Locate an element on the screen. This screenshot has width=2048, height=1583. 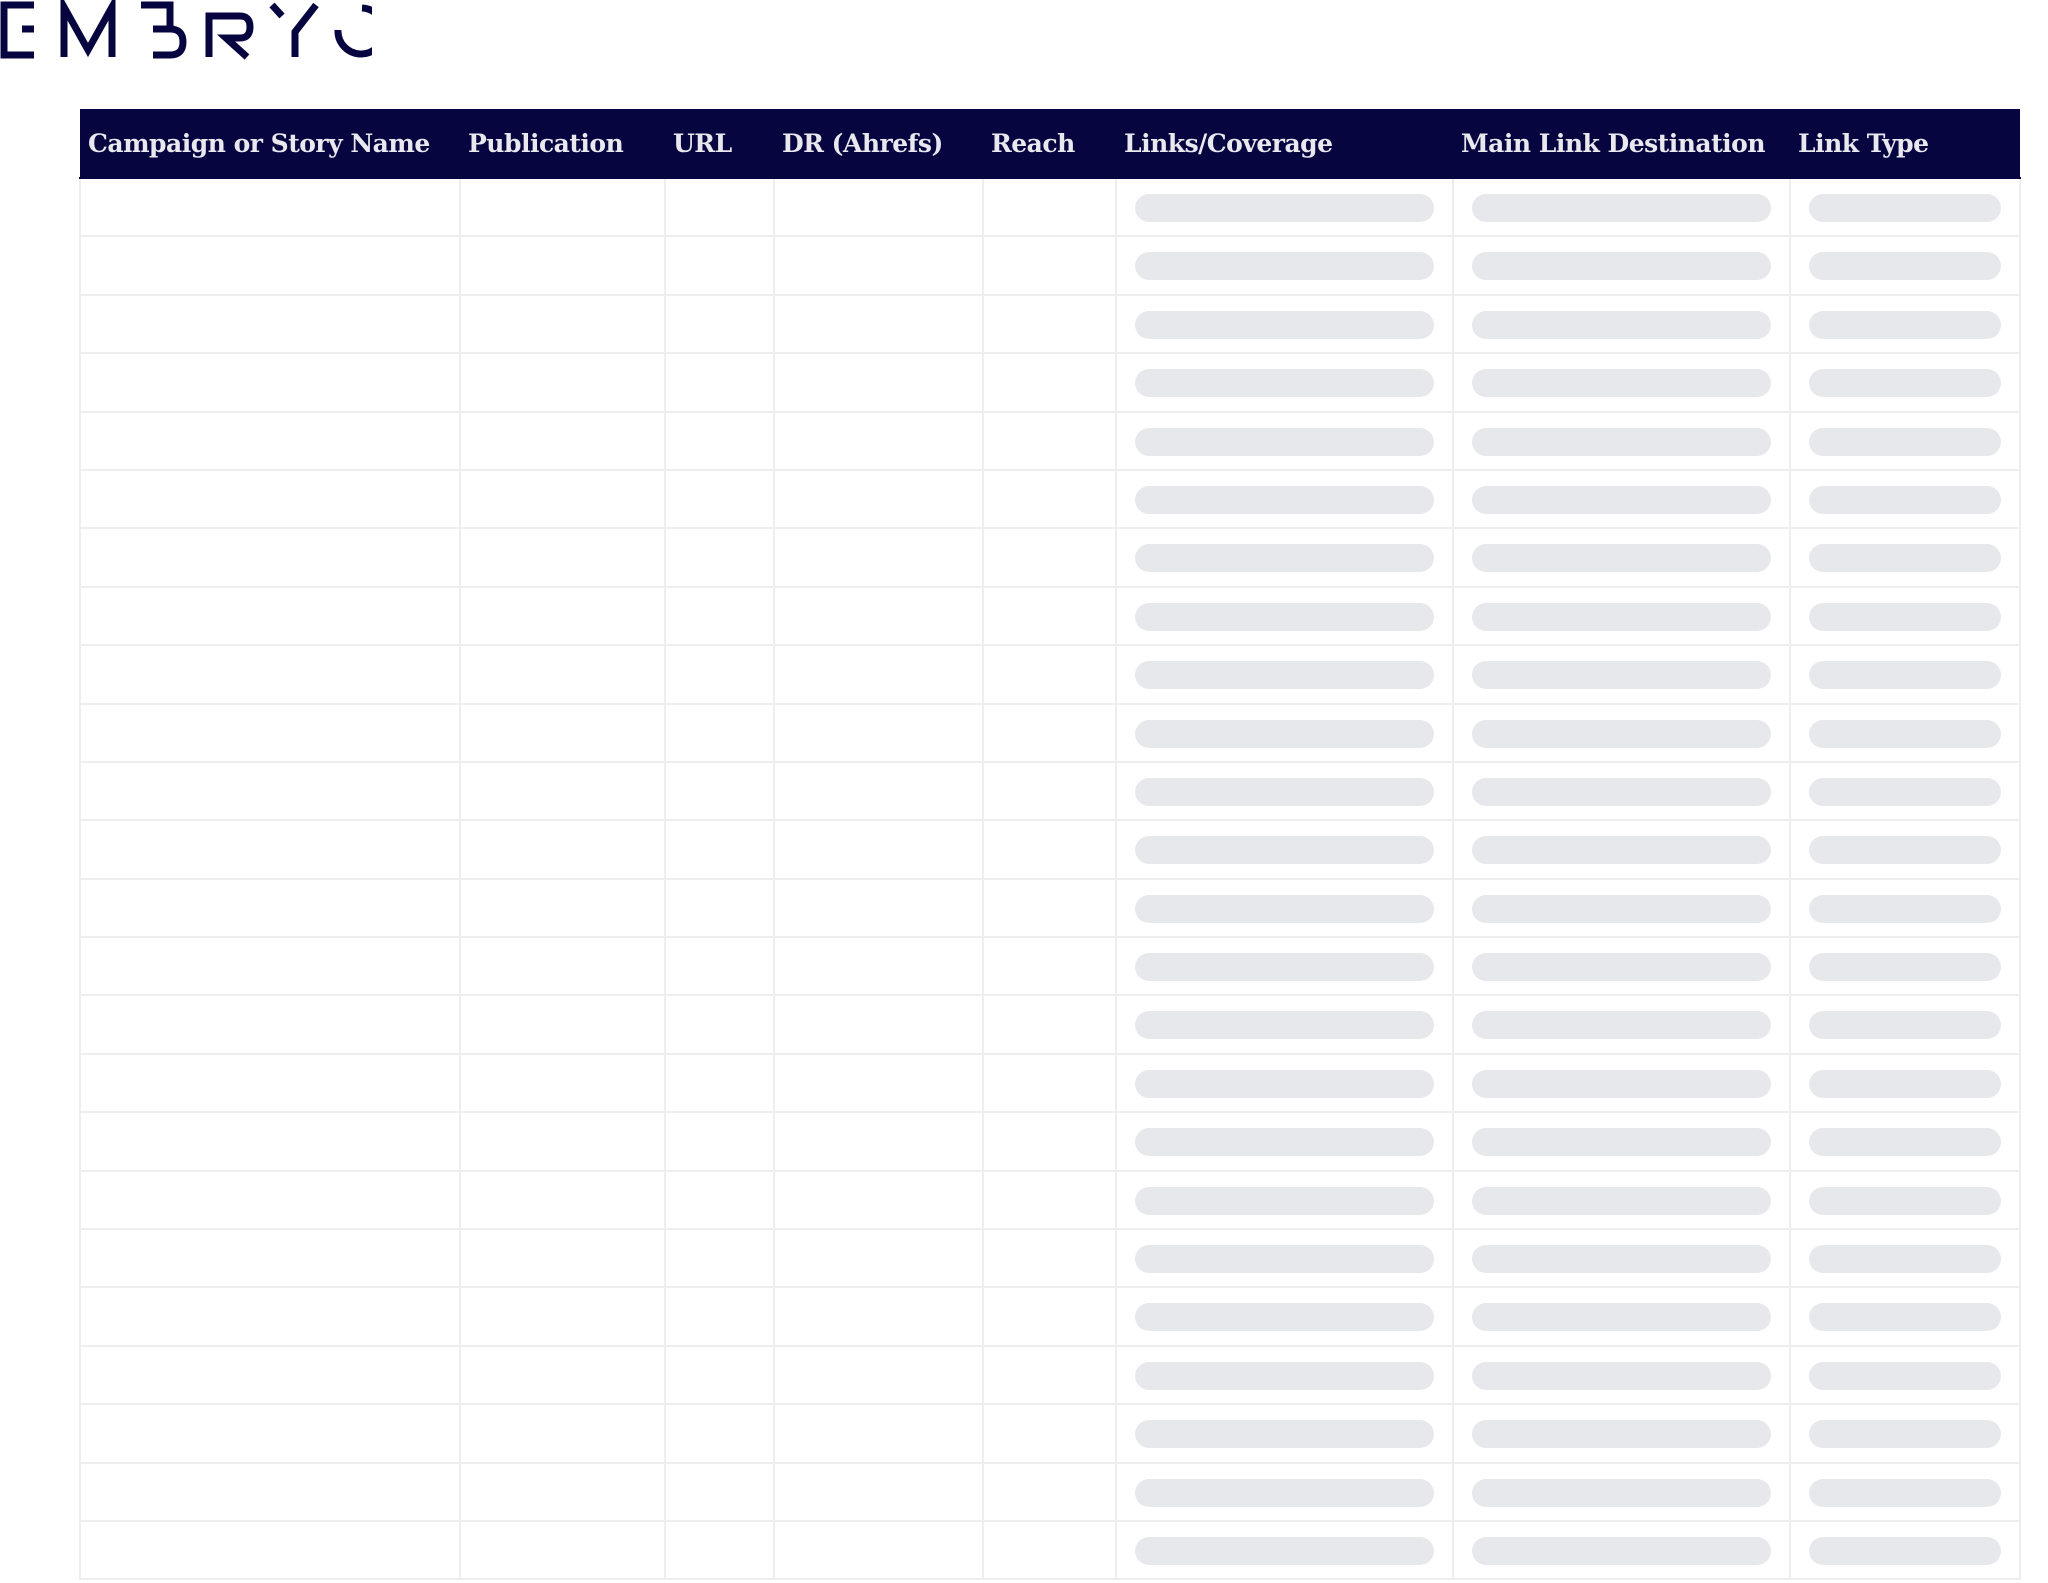
column-header-main-link-destination: Main Link Destination is located at coordinates (1621, 144).